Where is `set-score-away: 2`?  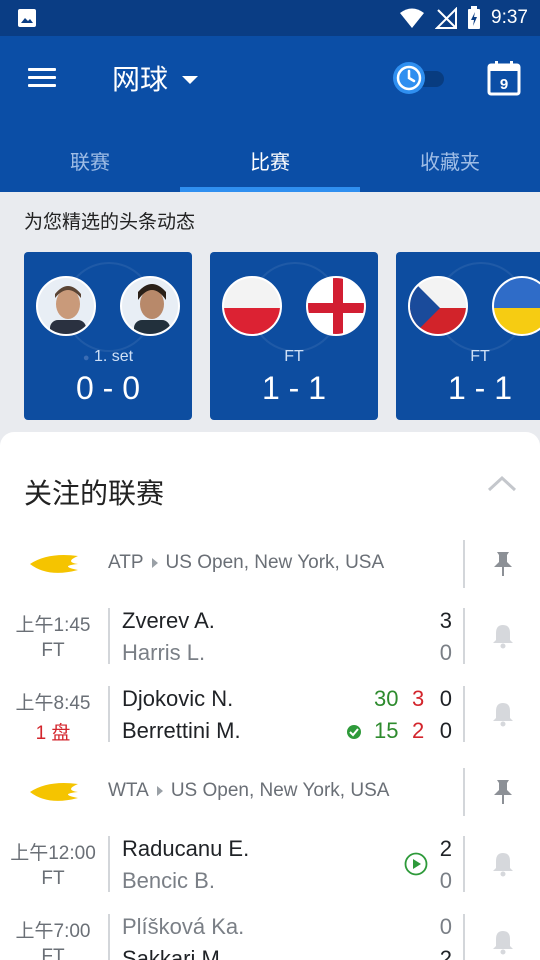
set-score-away: 2 is located at coordinates (418, 730).